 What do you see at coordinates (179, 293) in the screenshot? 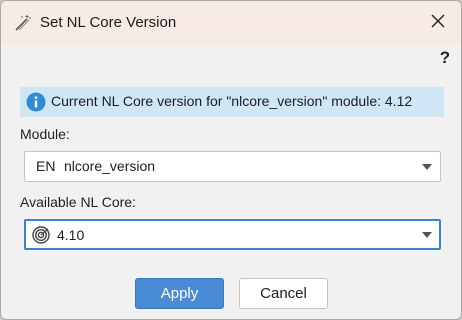
I see `apply-button: Apply` at bounding box center [179, 293].